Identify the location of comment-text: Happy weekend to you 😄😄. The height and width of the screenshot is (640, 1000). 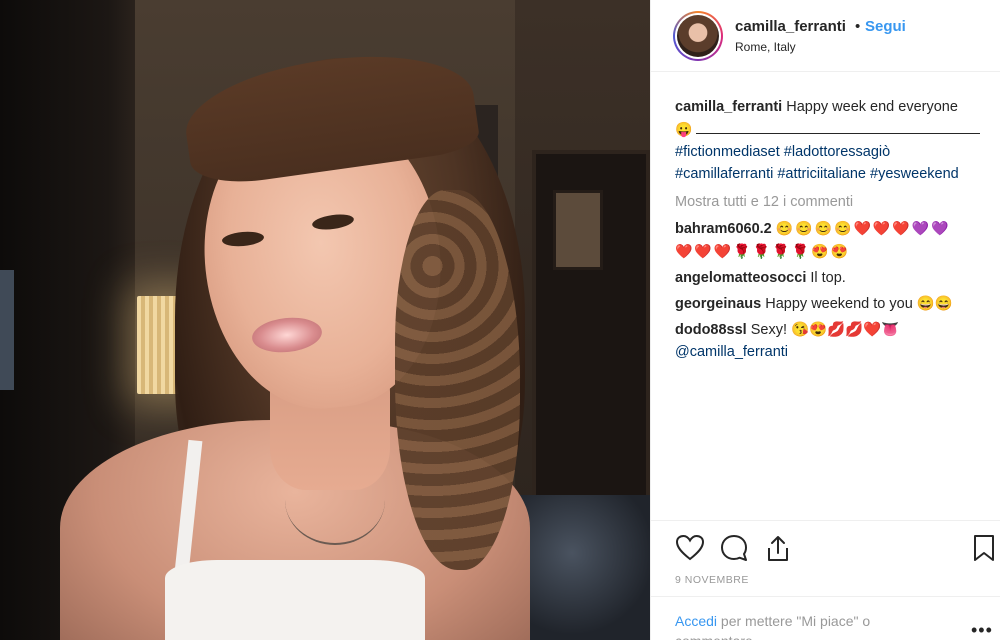
(859, 304).